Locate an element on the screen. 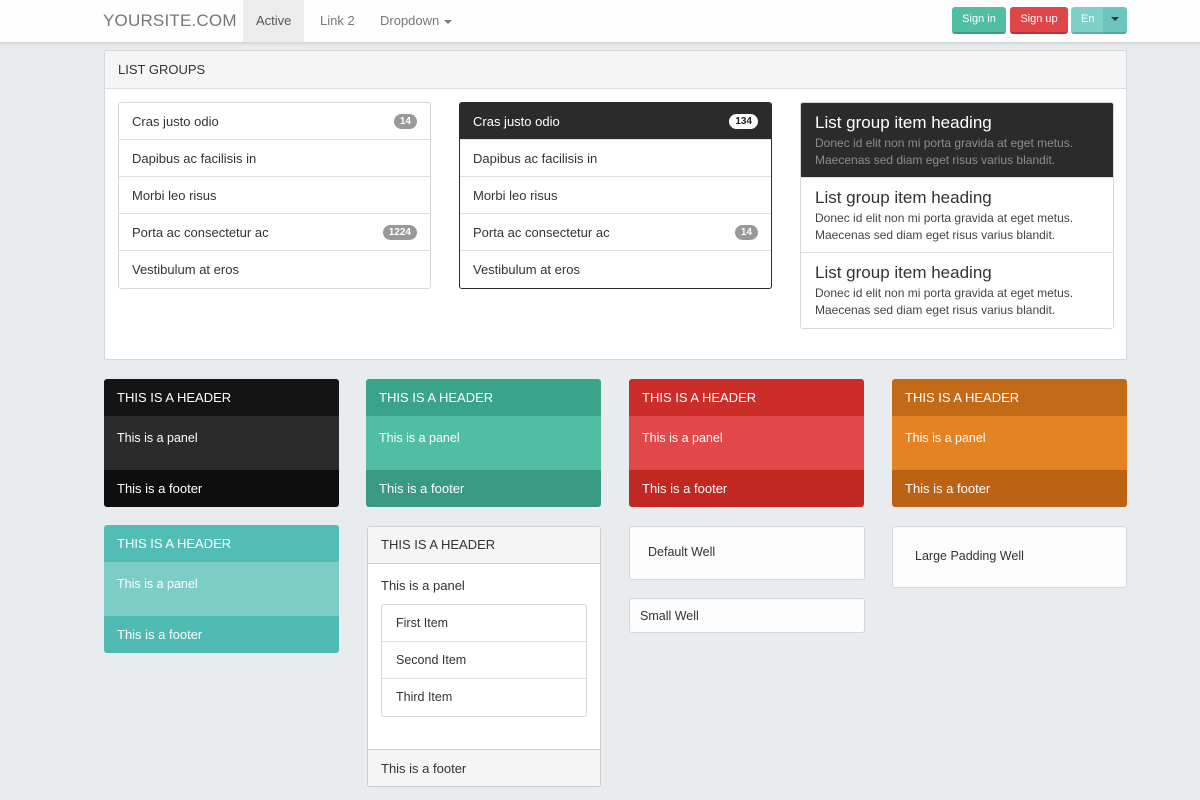  large-padding-well: Large Padding Well is located at coordinates (1009, 557).